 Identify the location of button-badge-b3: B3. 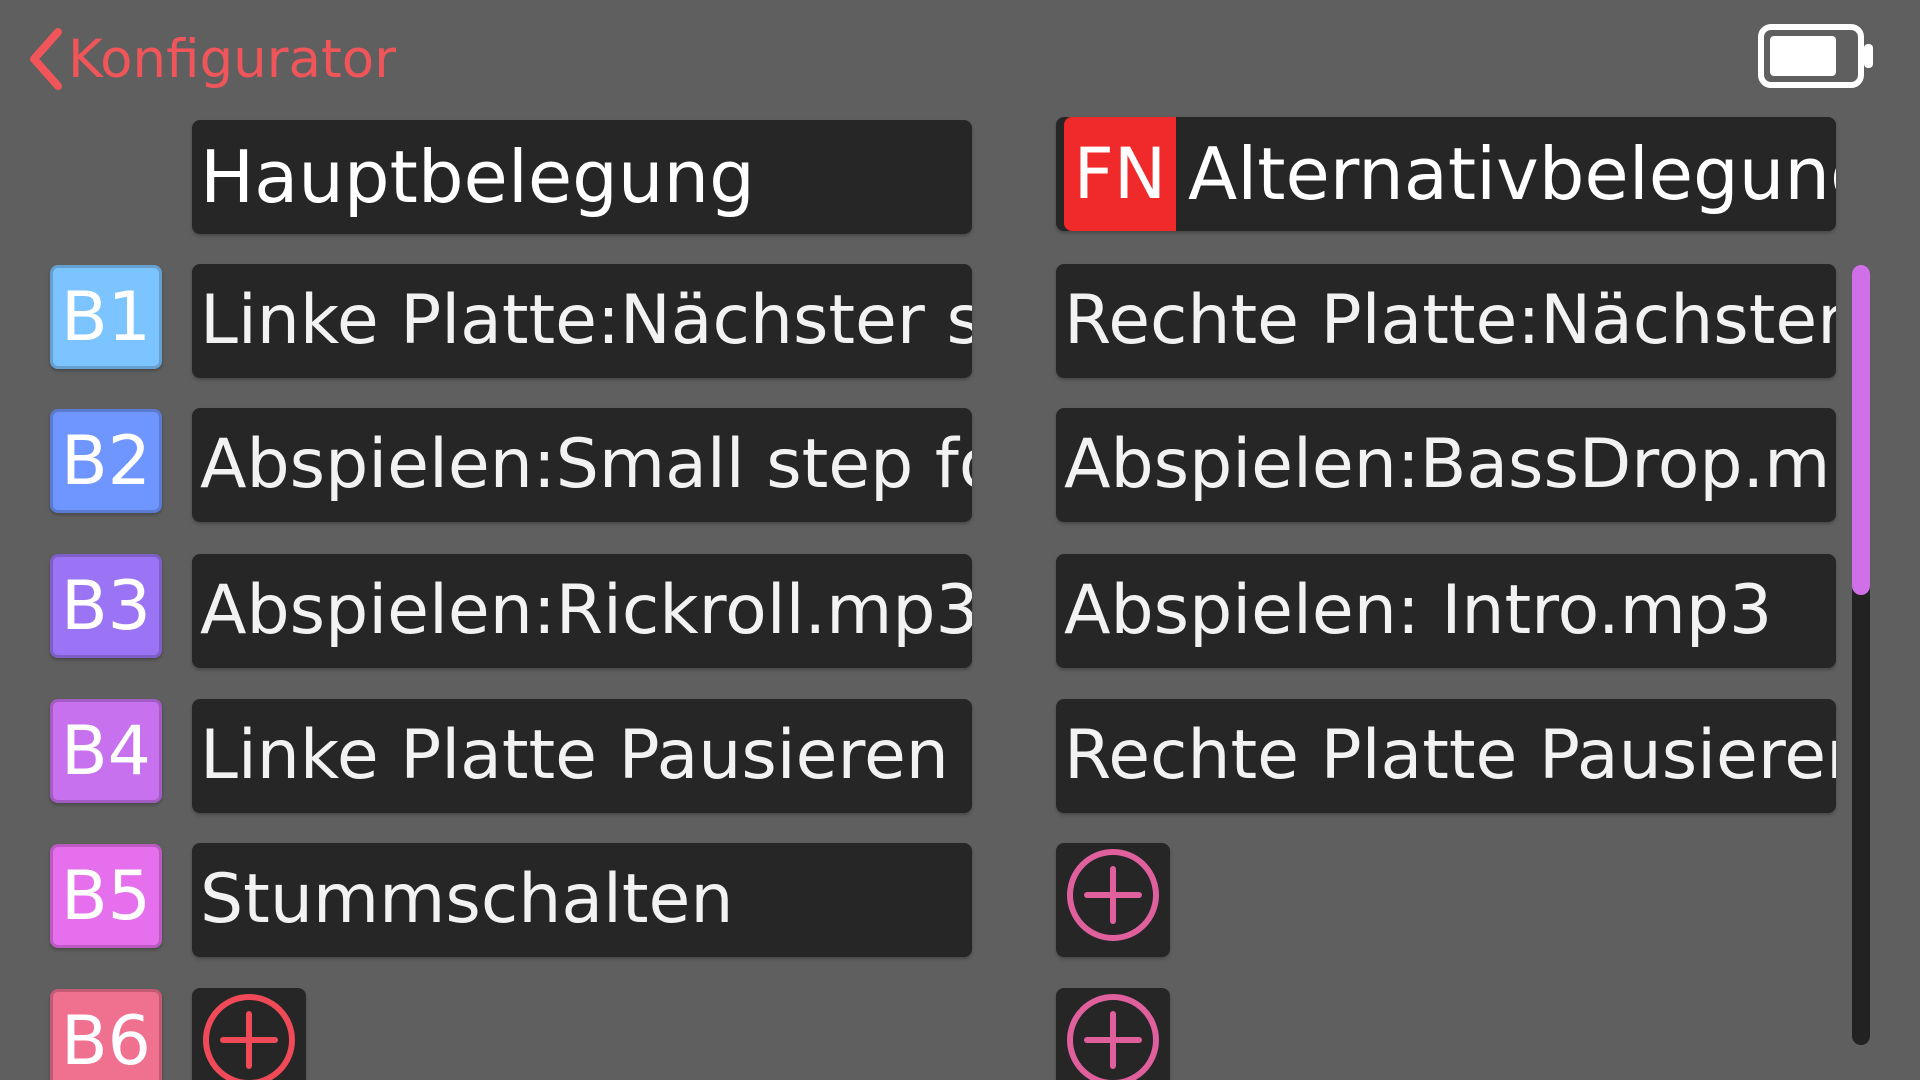
(106, 606).